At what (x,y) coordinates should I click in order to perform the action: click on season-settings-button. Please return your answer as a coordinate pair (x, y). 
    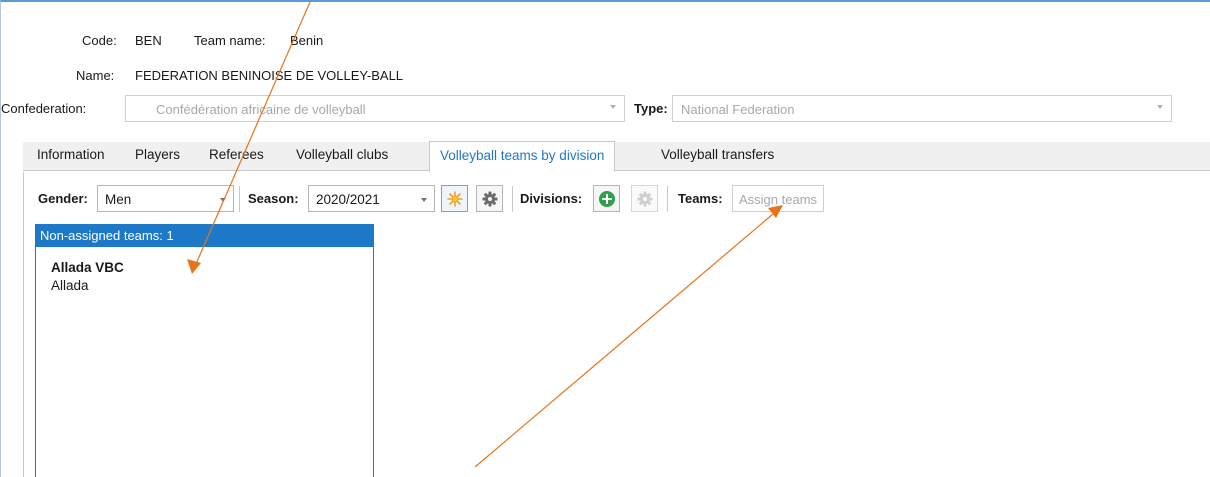
    Looking at the image, I should click on (489, 198).